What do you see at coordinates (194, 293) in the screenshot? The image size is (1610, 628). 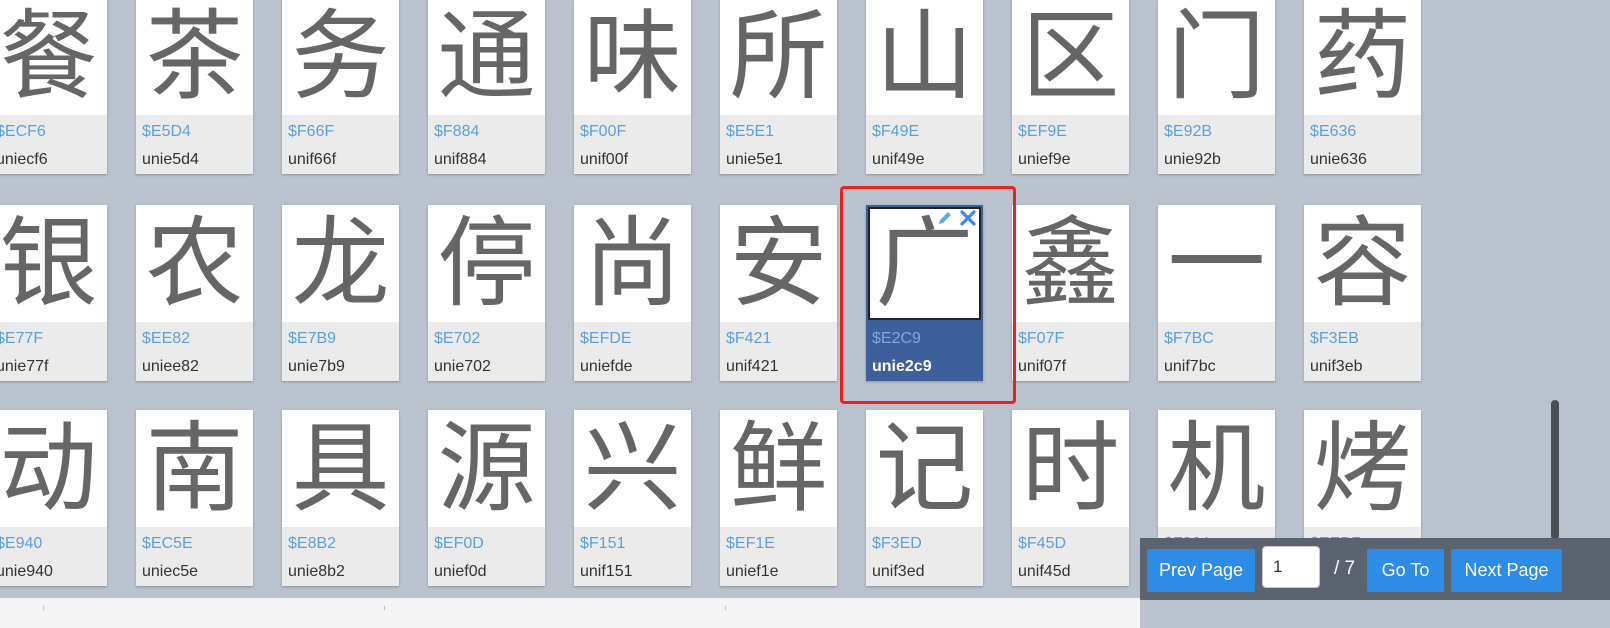 I see `icon-card: 农 $EE82 uniee82` at bounding box center [194, 293].